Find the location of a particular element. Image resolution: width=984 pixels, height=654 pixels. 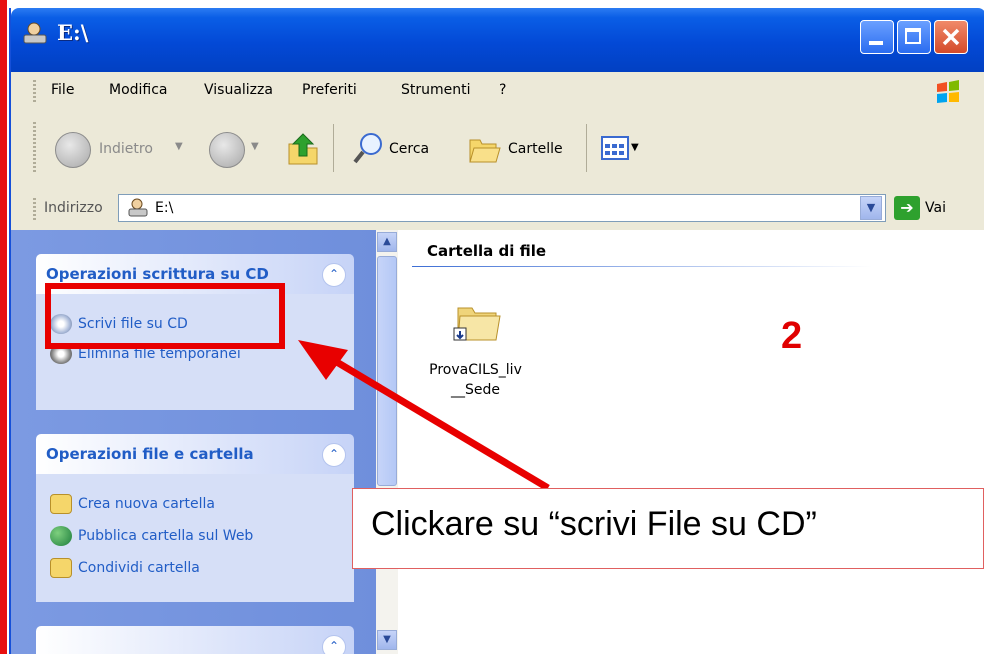

back-button-label: Indietro is located at coordinates (126, 149).